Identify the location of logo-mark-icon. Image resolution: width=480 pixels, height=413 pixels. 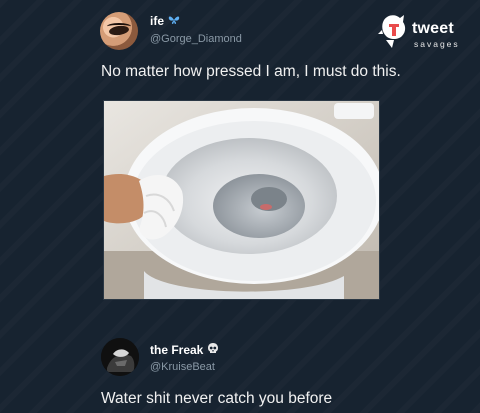
(392, 31).